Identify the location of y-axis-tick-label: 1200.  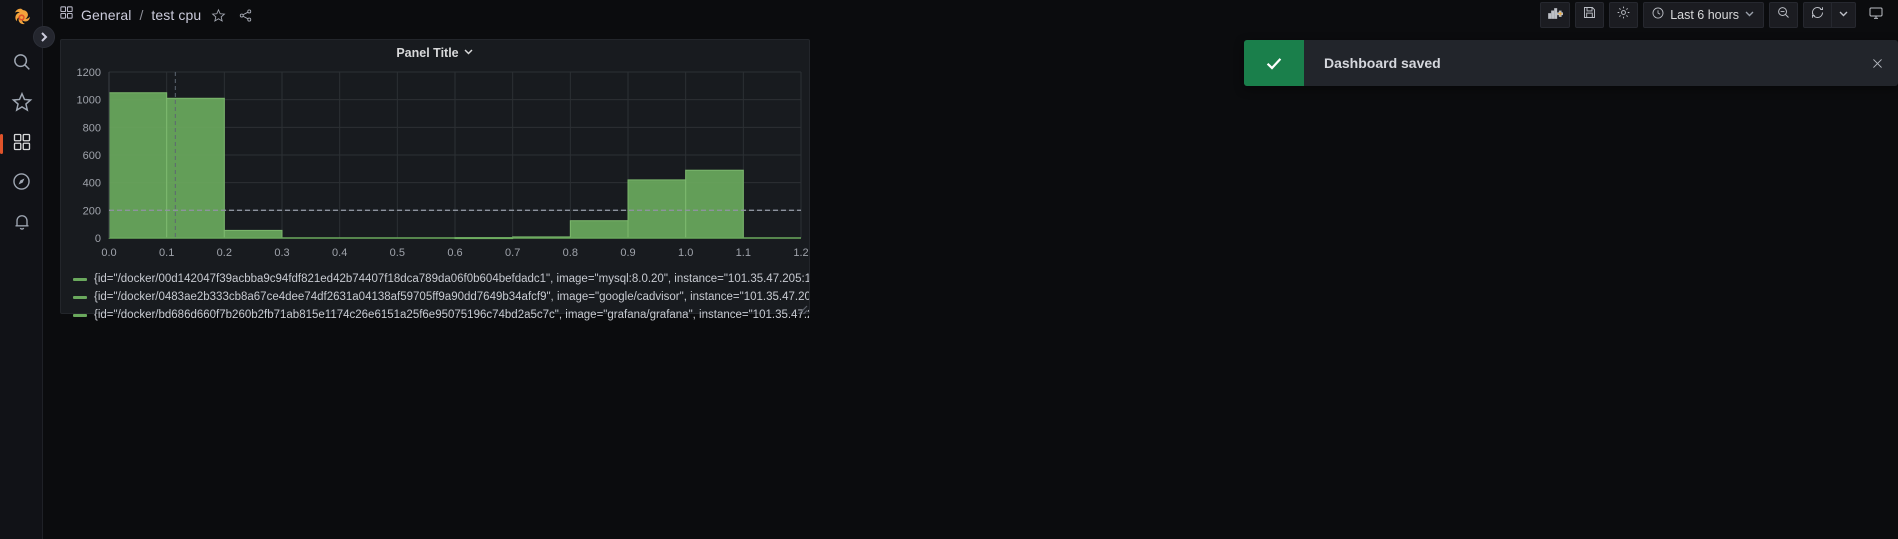
(89, 73).